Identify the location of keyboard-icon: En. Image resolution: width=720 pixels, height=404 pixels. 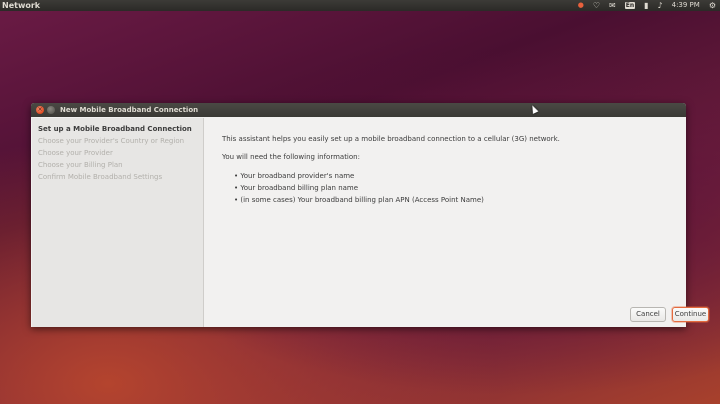
(630, 5).